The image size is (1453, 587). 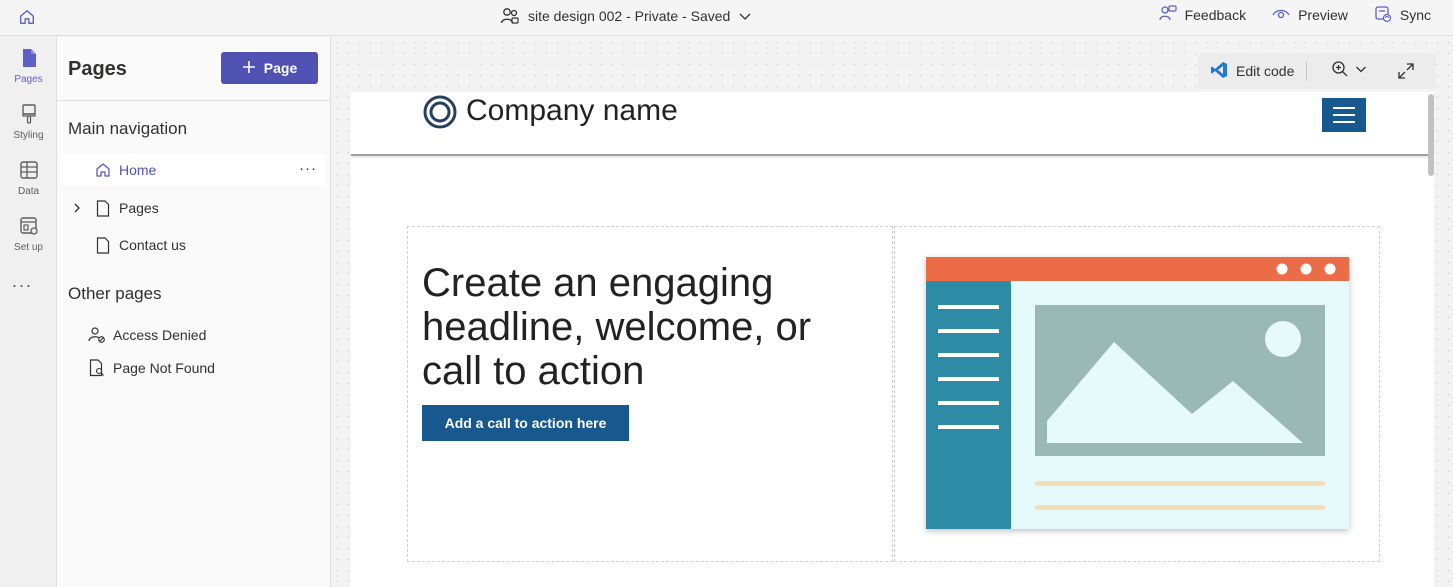 I want to click on canvas-scrollbar, so click(x=1431, y=339).